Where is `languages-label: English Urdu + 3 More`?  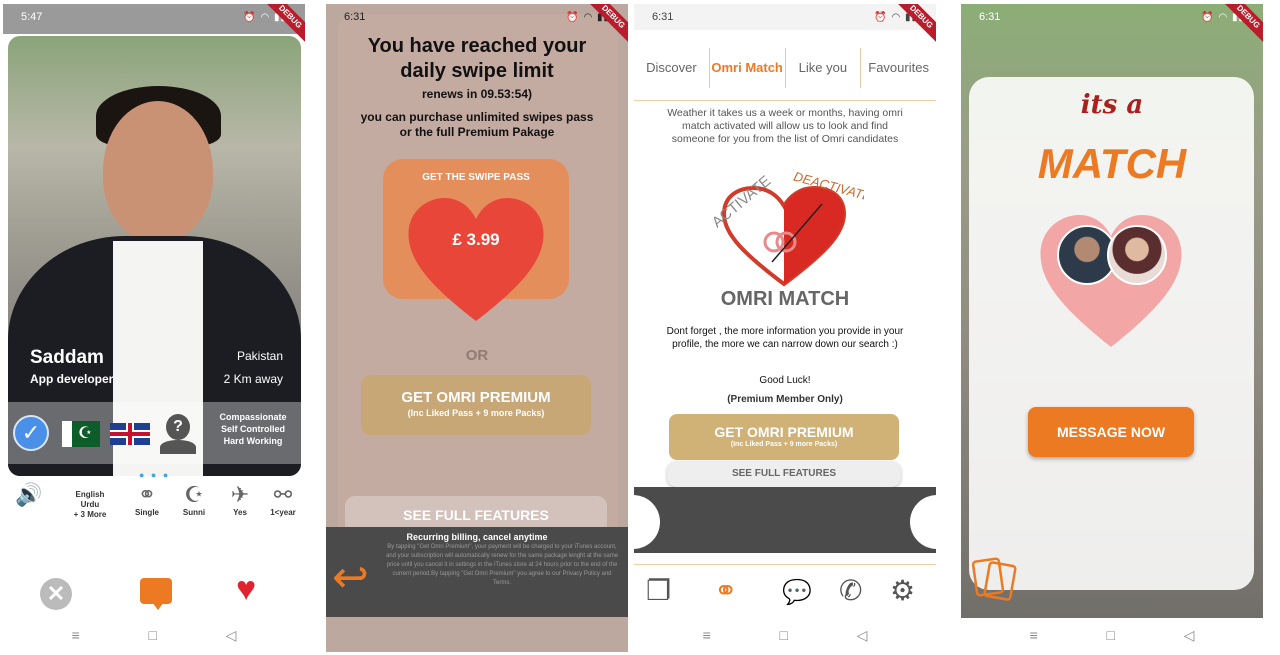 languages-label: English Urdu + 3 More is located at coordinates (90, 504).